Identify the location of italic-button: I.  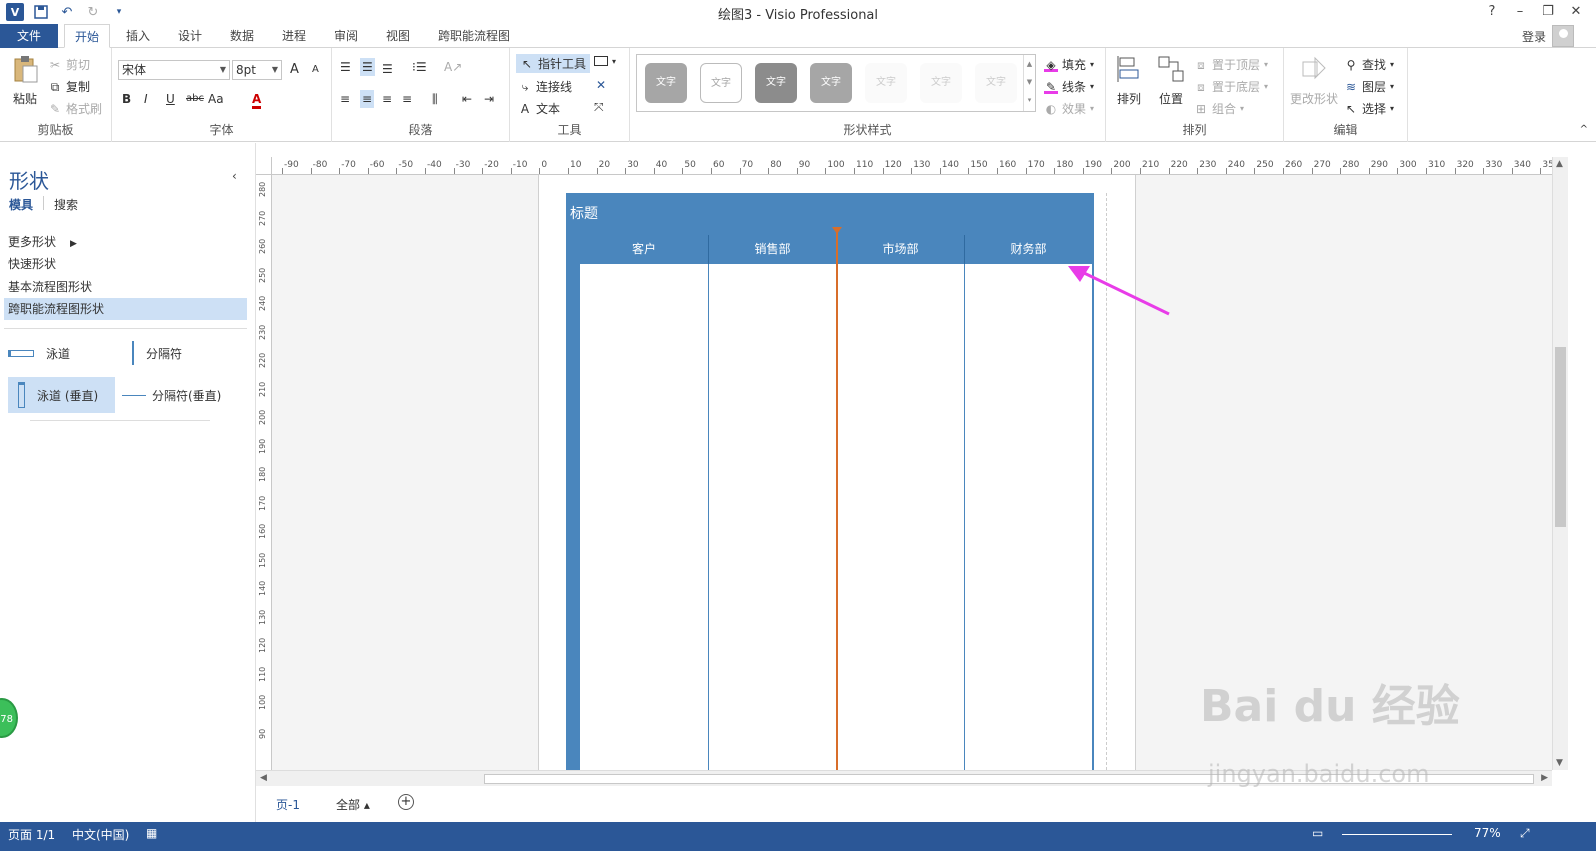
(146, 99).